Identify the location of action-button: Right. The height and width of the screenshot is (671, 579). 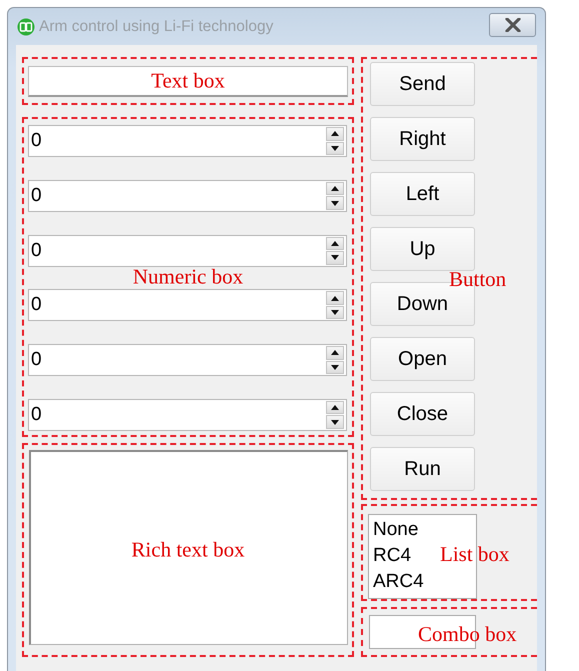
(422, 139).